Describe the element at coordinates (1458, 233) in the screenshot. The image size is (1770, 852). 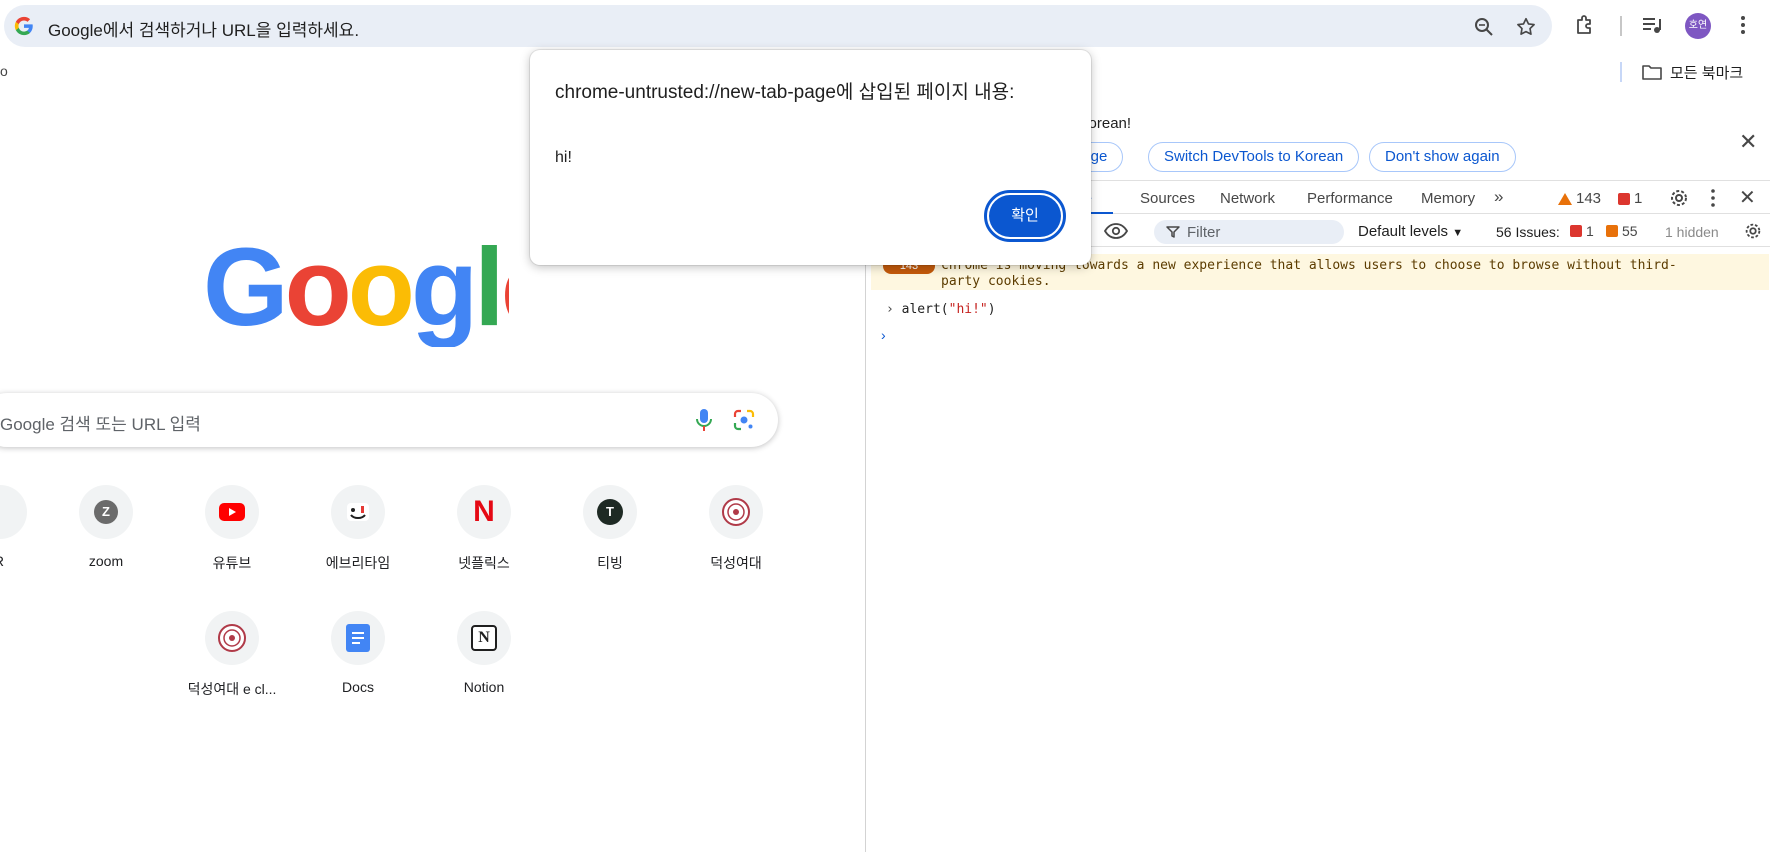
I see `dropdown-caret-icon: ▼` at that location.